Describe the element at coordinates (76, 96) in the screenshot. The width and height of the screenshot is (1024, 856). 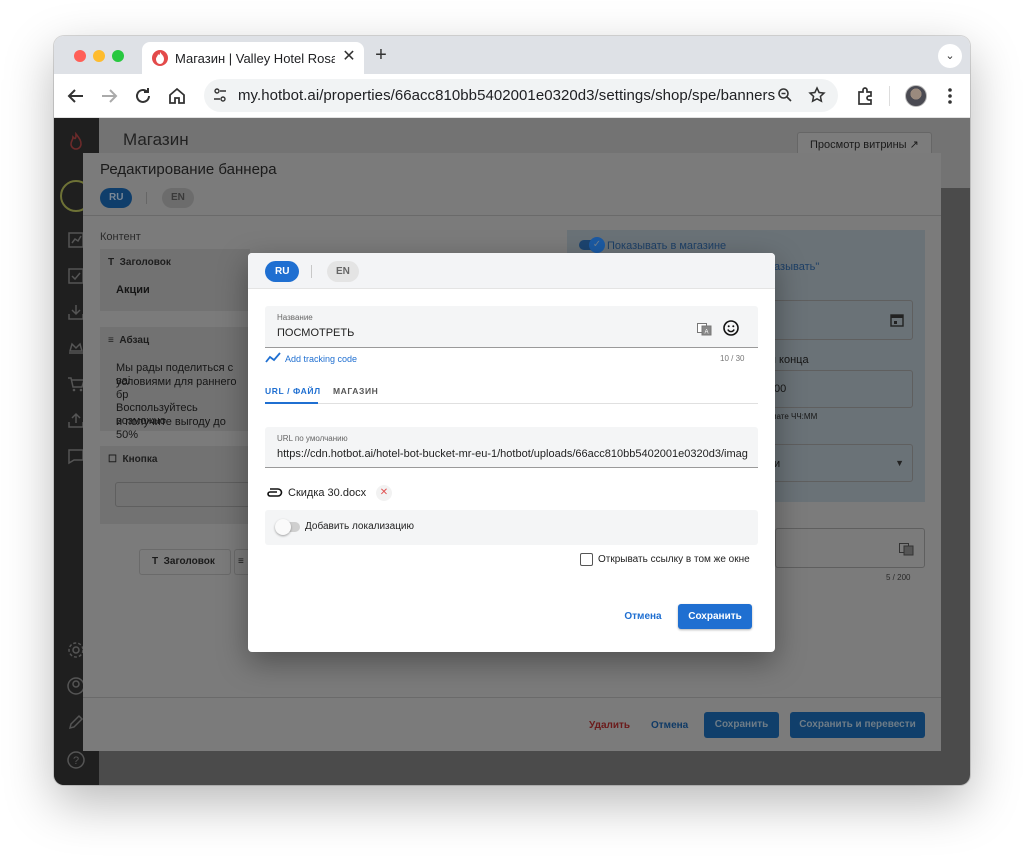
I see `back-arrow-icon` at that location.